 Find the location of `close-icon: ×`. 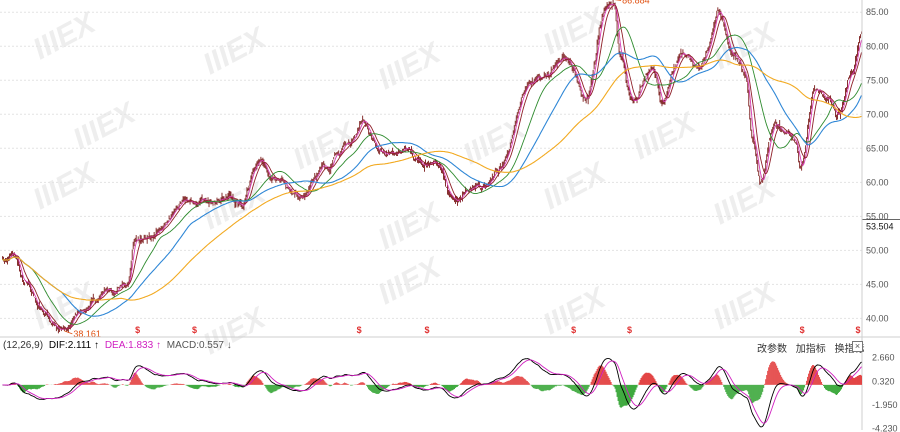

close-icon: × is located at coordinates (857, 346).